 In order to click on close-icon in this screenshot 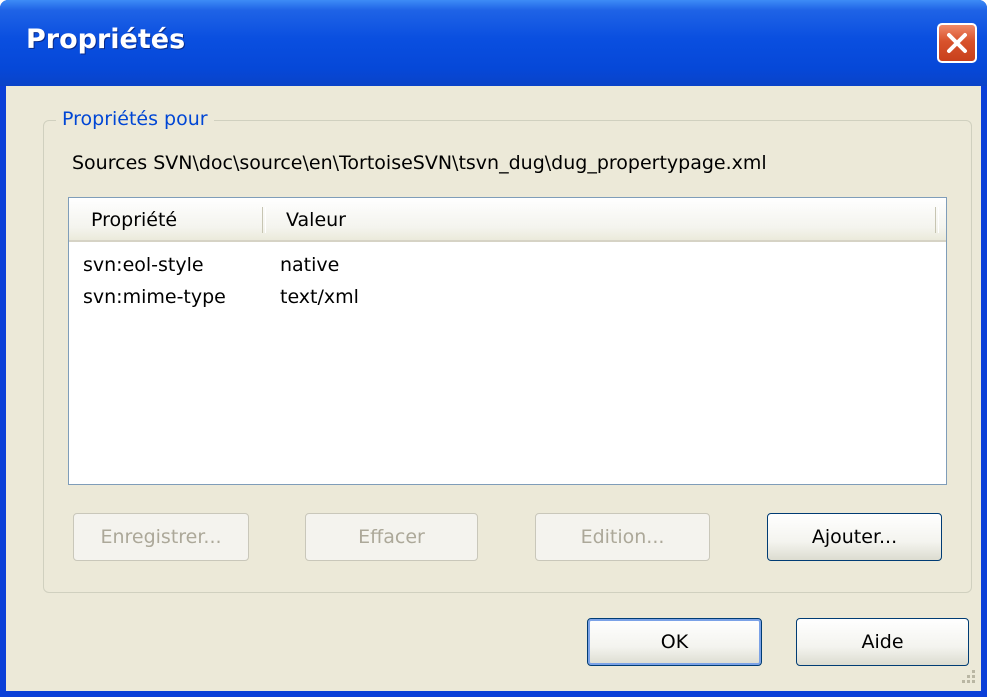, I will do `click(957, 43)`.